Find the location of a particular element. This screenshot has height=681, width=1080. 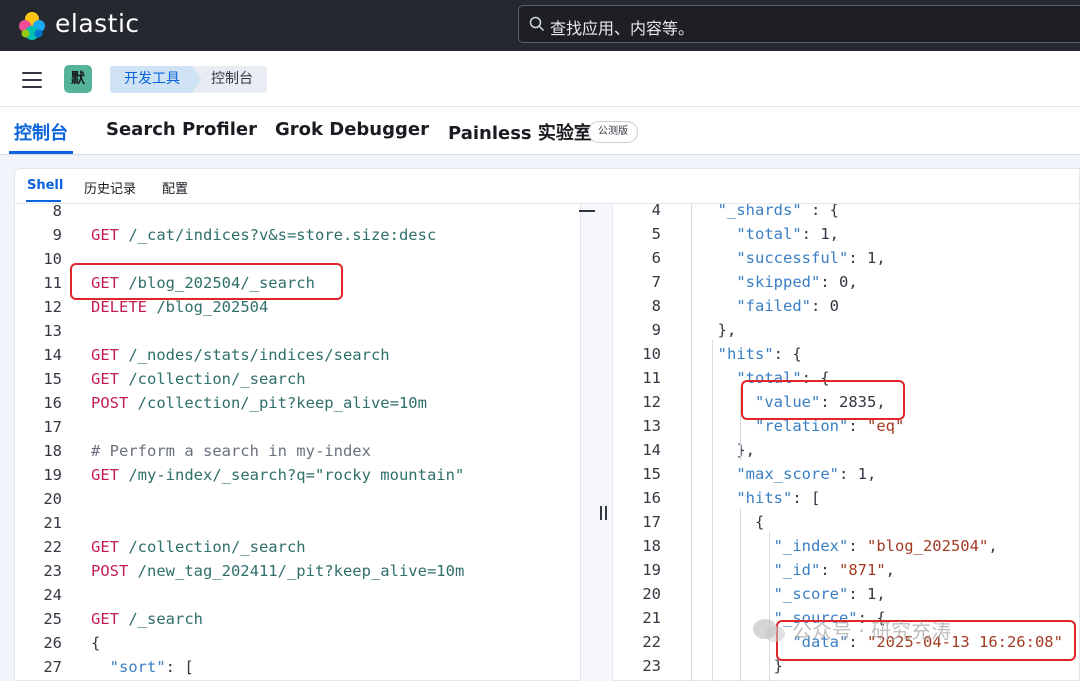

code-token: /_nodes/stats/indices/search is located at coordinates (254, 355).